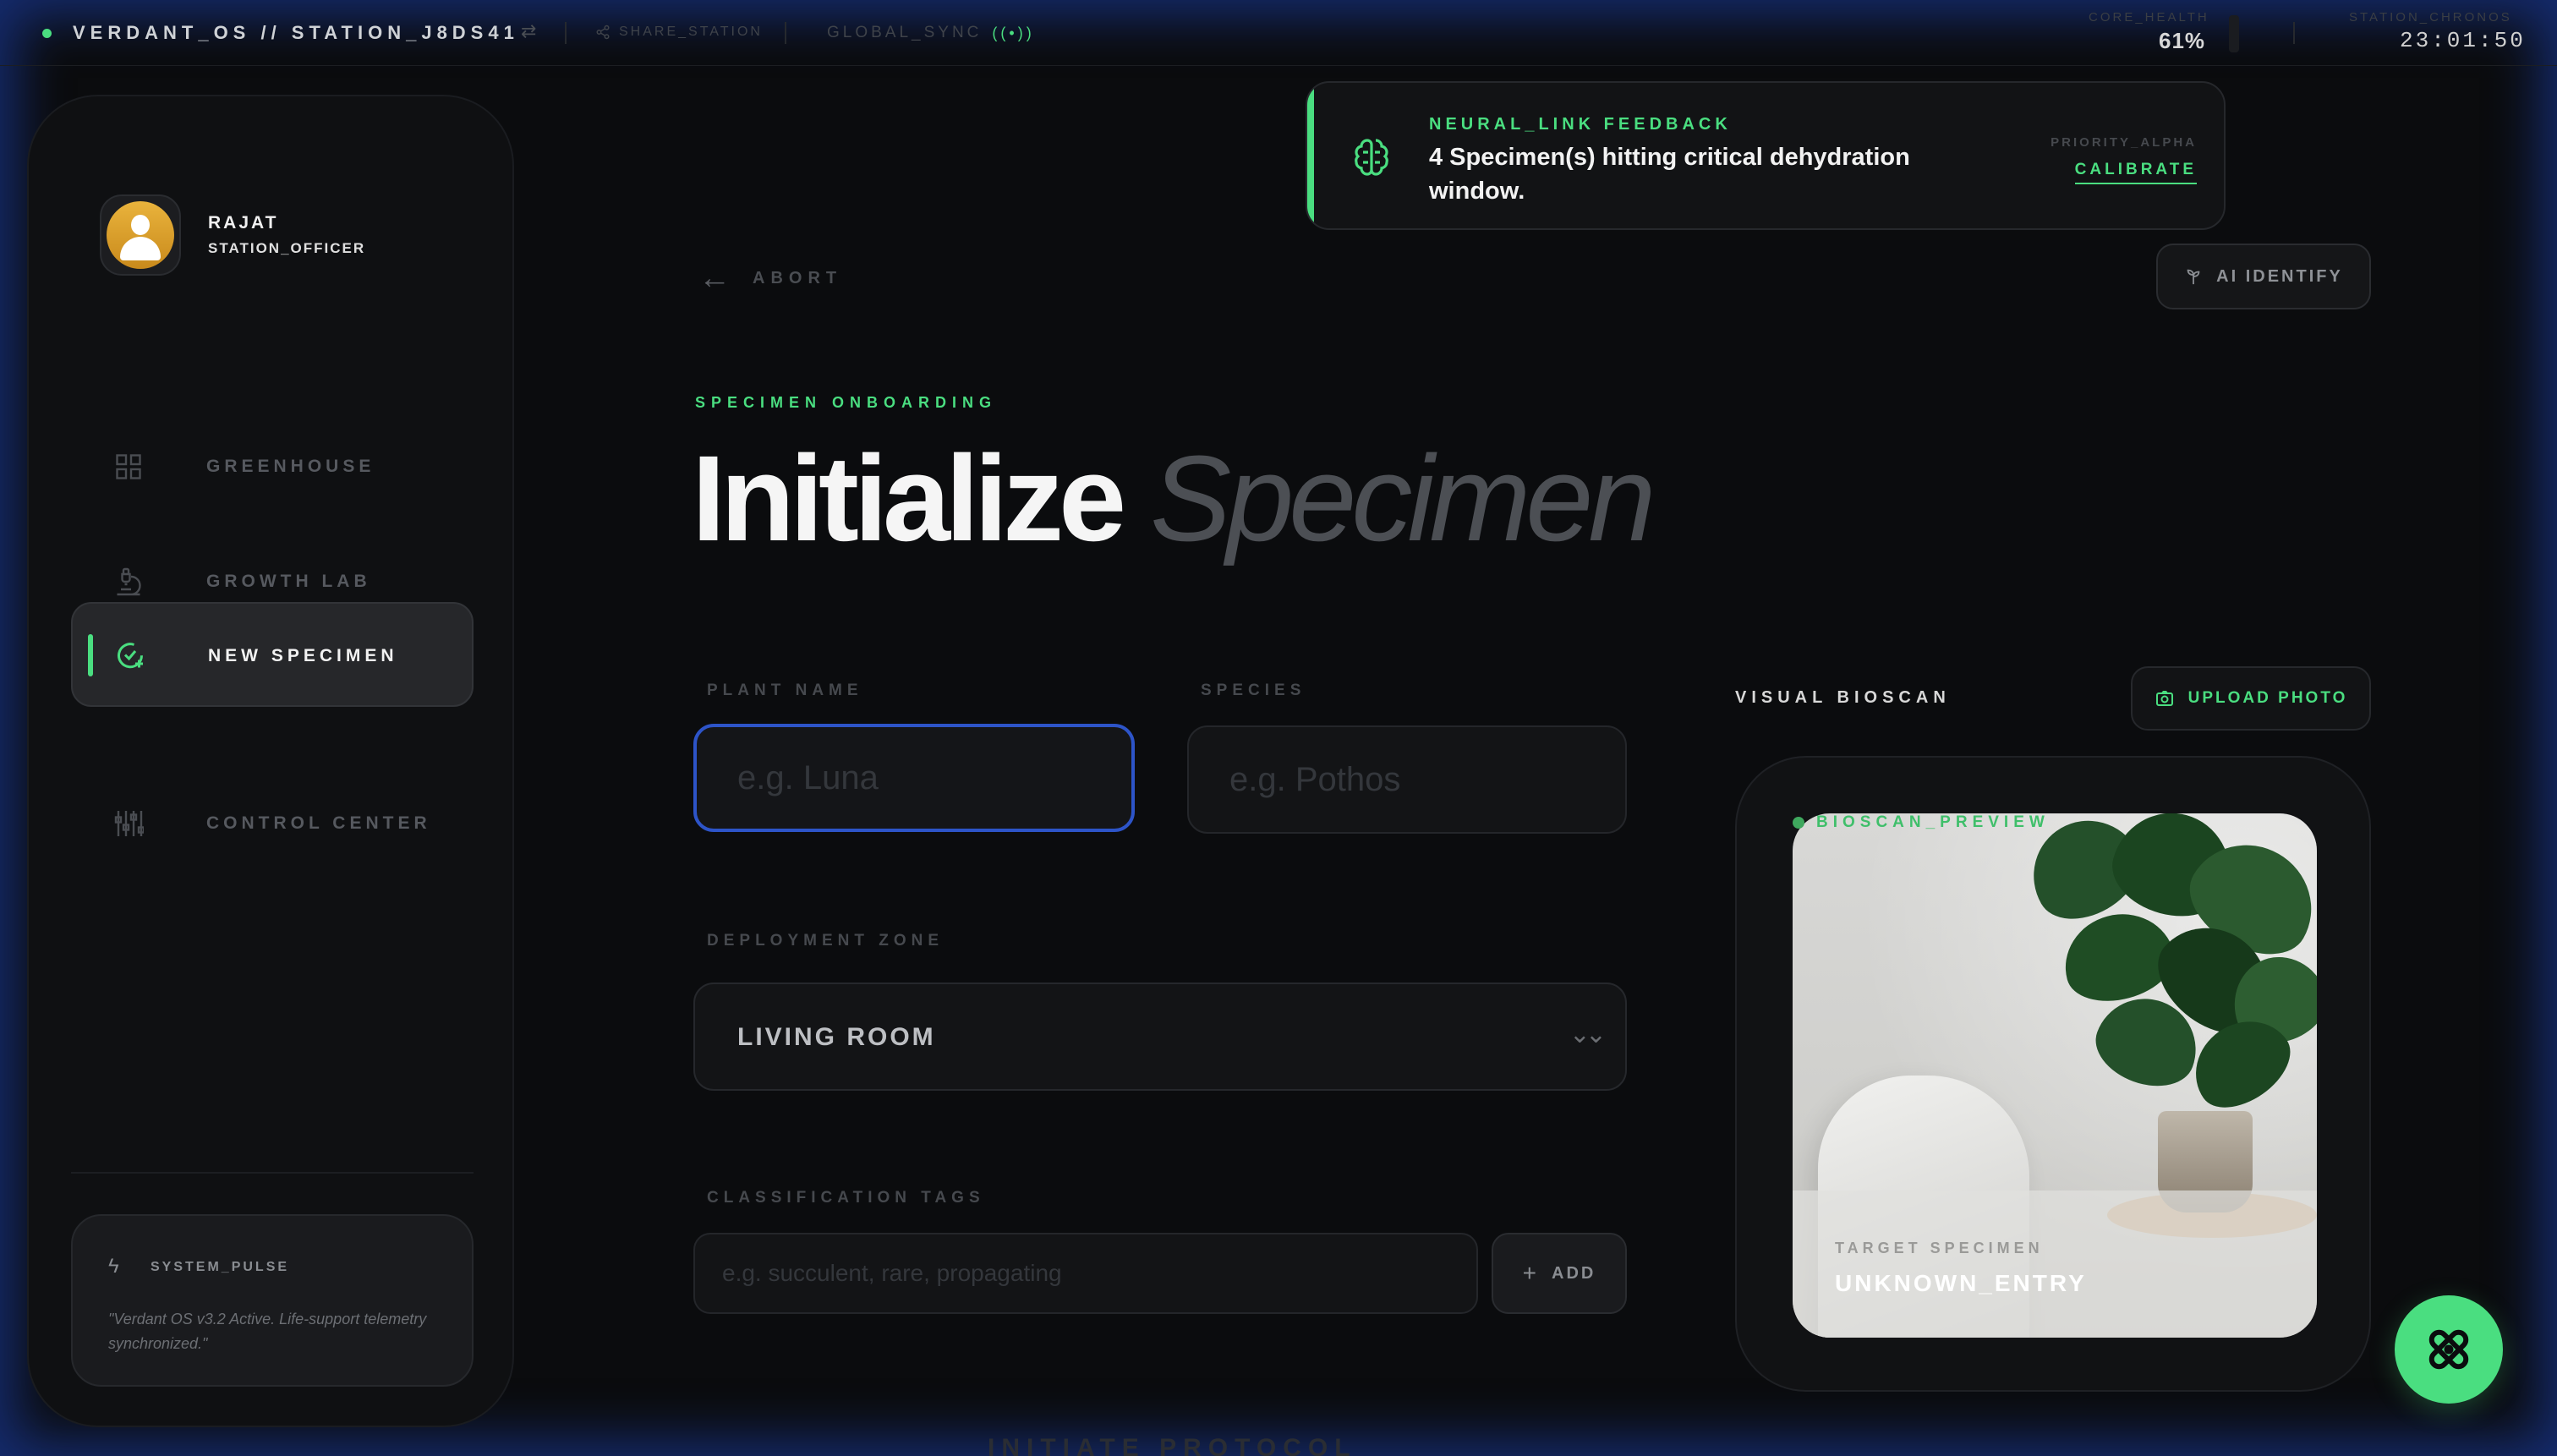 The image size is (2557, 1456). I want to click on calibrate-link: CALIBRATE, so click(2135, 172).